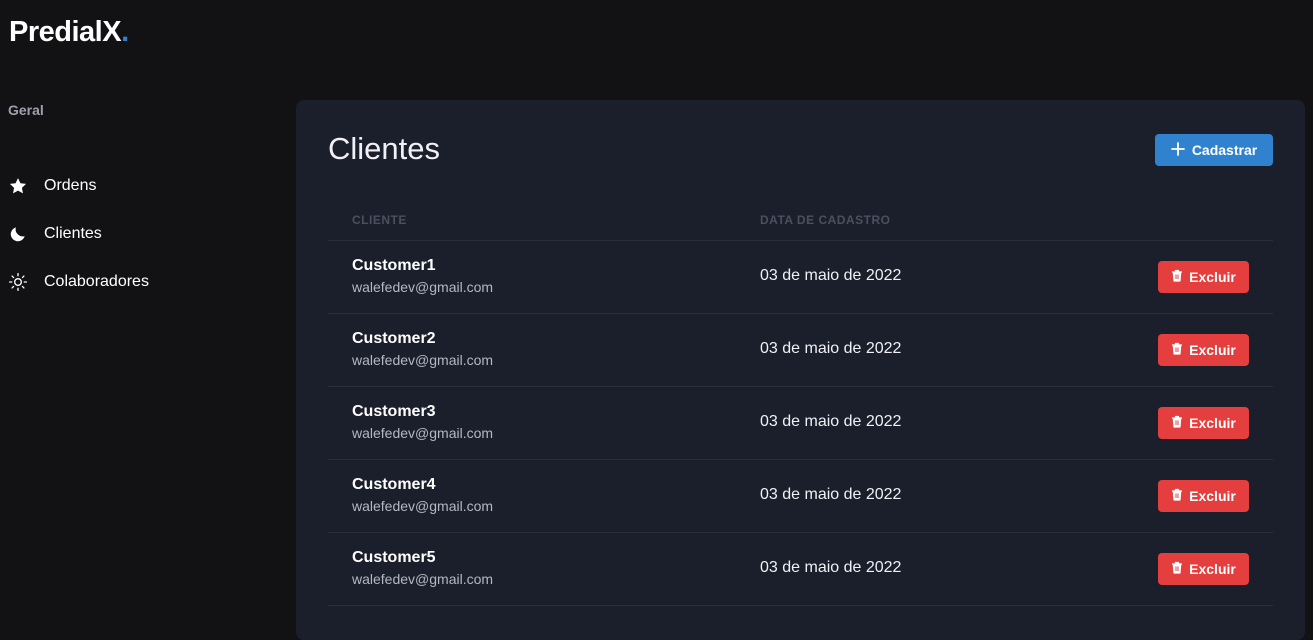 The image size is (1313, 640). What do you see at coordinates (394, 557) in the screenshot?
I see `client-name: Customer5` at bounding box center [394, 557].